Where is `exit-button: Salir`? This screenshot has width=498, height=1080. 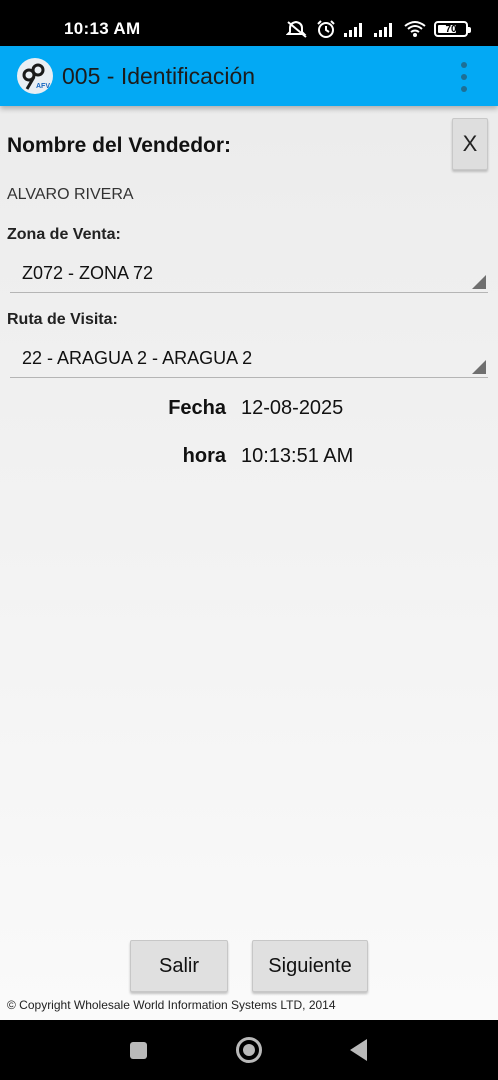
exit-button: Salir is located at coordinates (179, 966).